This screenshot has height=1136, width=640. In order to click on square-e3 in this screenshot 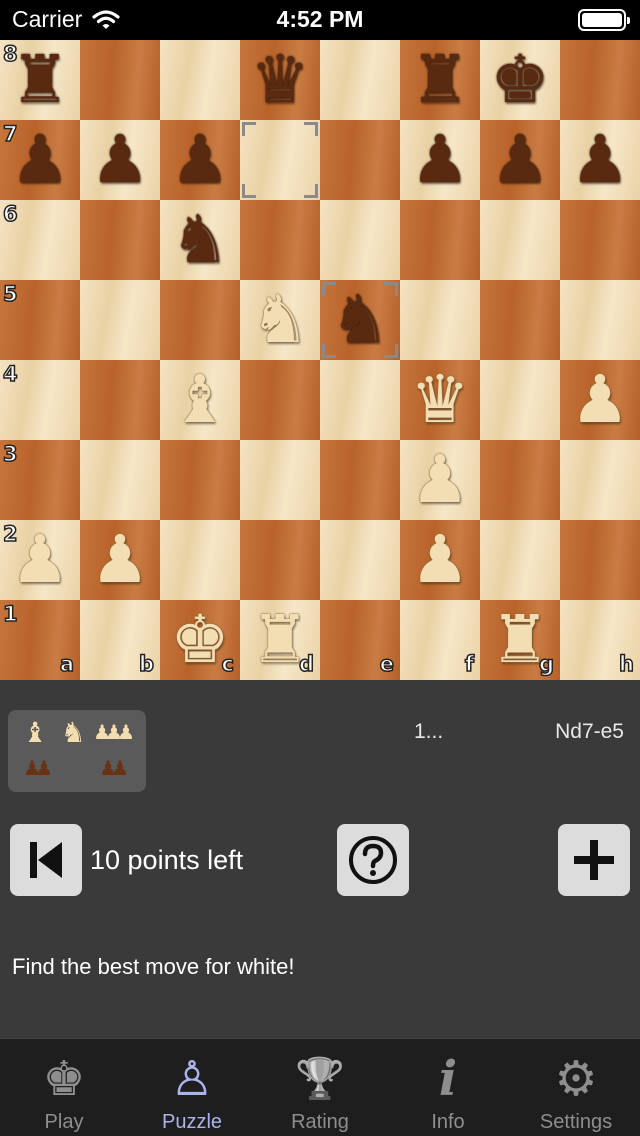, I will do `click(360, 480)`.